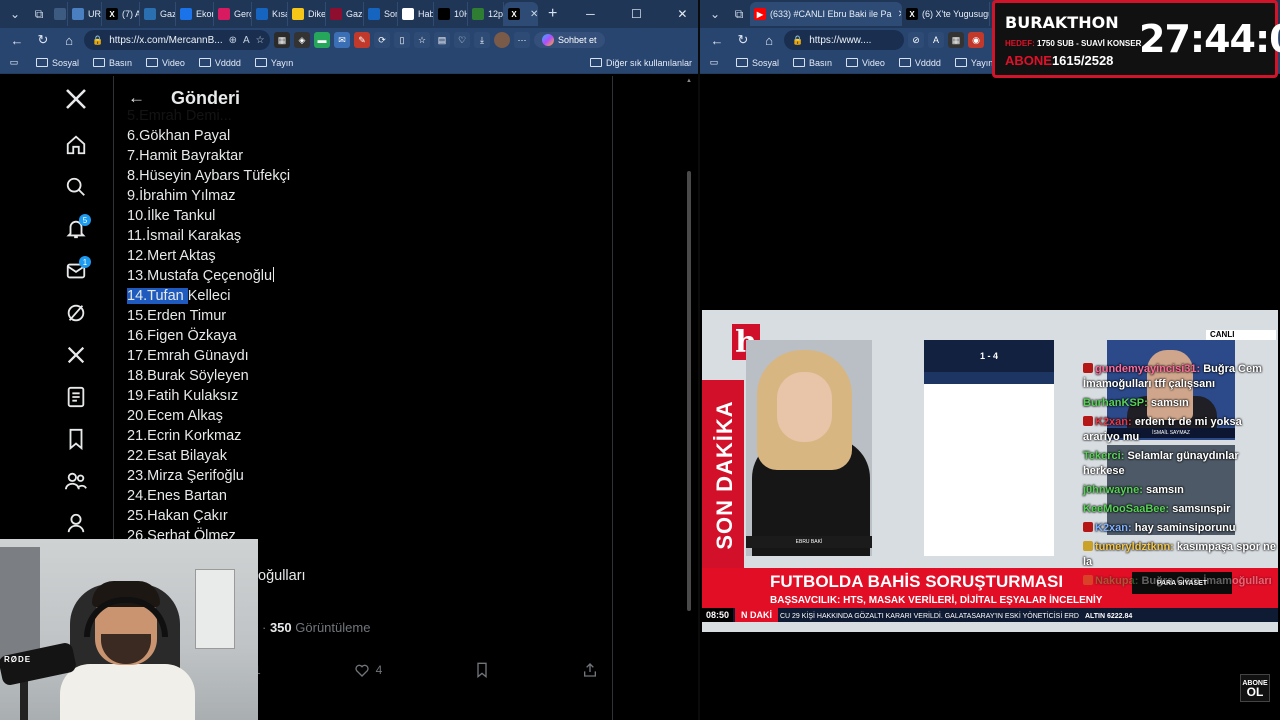  I want to click on extension-icon: A, so click(936, 40).